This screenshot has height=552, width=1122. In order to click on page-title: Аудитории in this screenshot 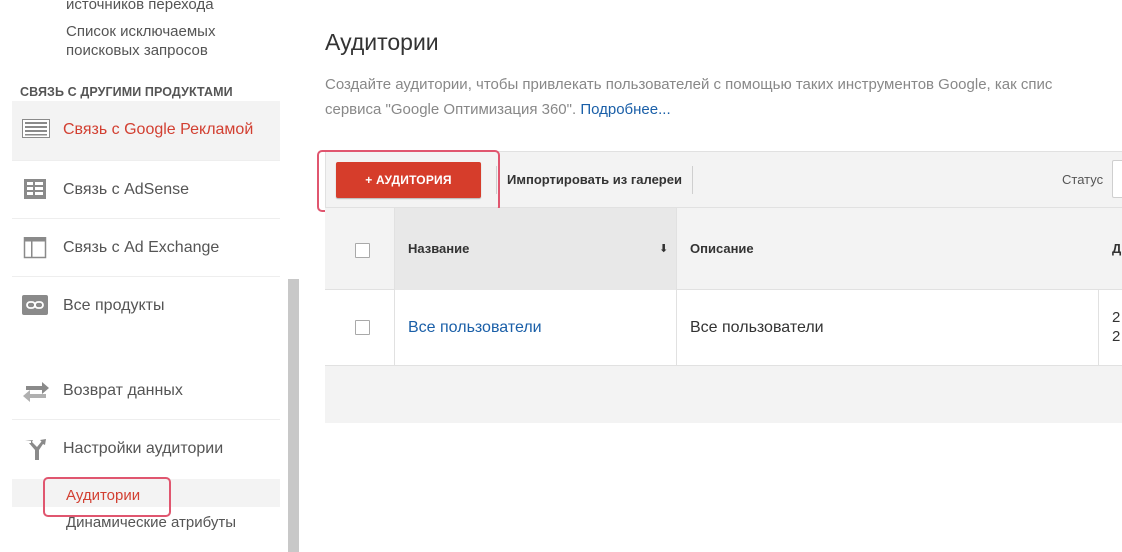, I will do `click(382, 42)`.